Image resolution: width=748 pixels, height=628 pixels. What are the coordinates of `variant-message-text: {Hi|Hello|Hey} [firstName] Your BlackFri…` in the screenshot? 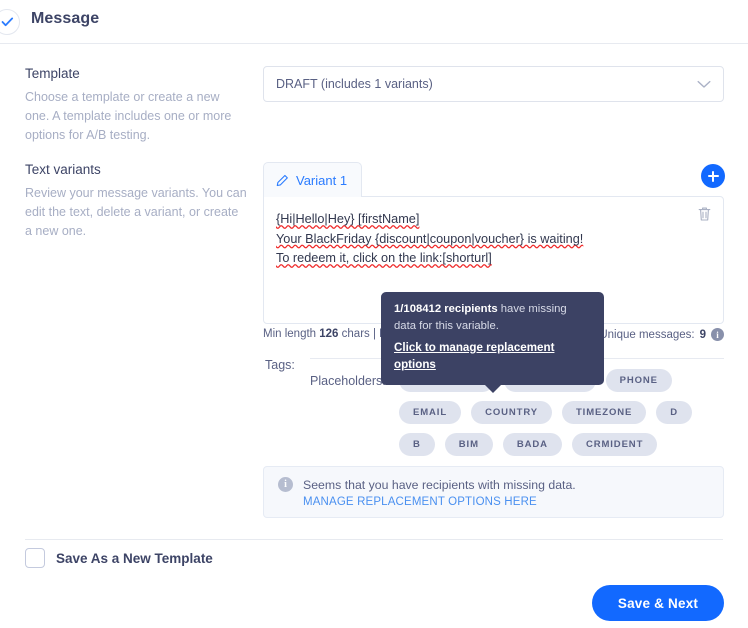 It's located at (479, 239).